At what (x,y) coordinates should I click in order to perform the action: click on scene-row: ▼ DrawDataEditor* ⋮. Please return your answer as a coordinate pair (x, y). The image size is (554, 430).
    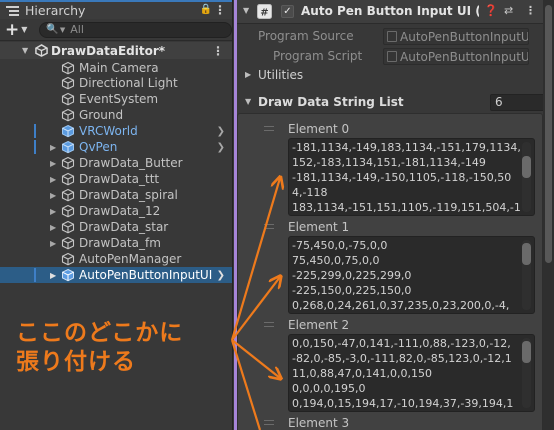
    Looking at the image, I should click on (116, 50).